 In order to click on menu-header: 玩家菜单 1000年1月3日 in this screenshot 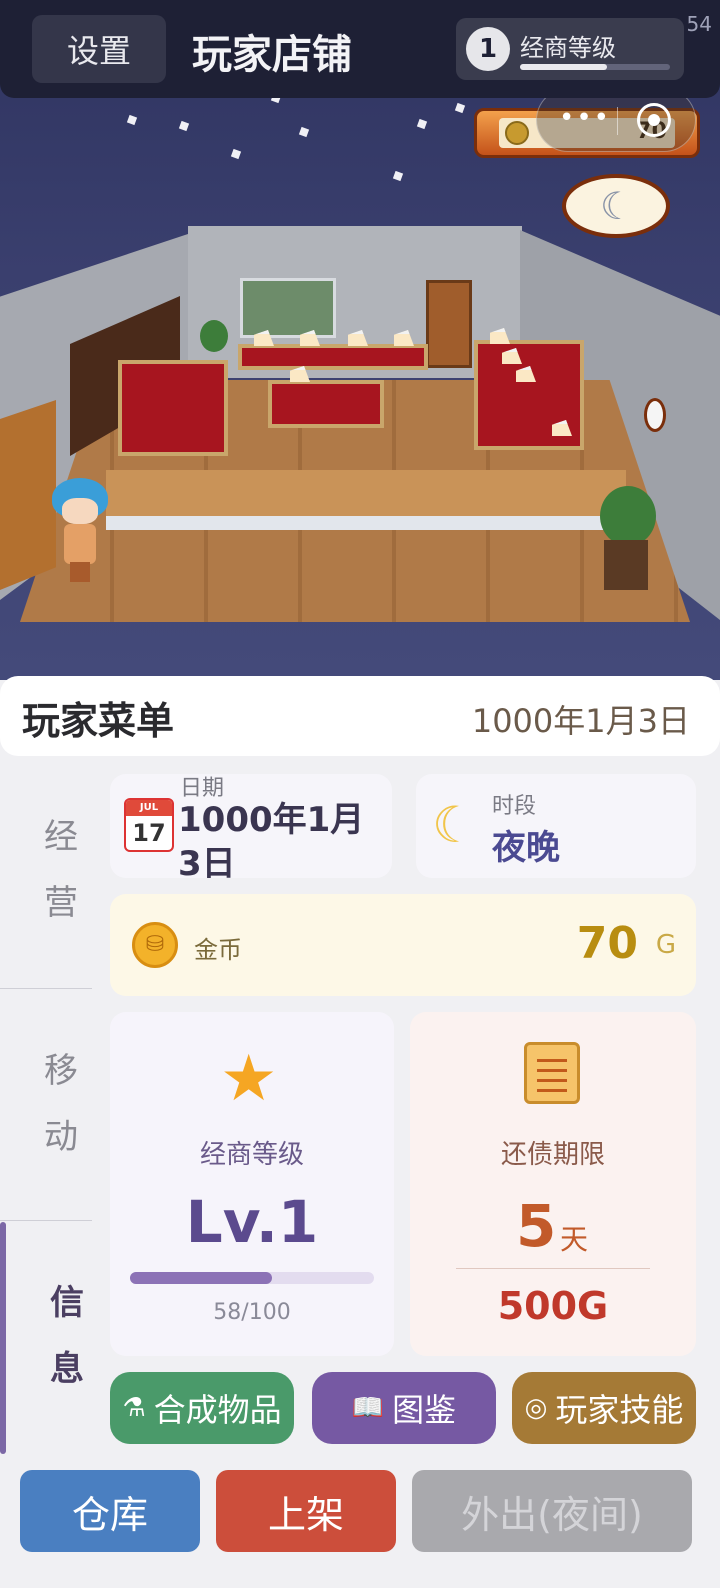, I will do `click(360, 716)`.